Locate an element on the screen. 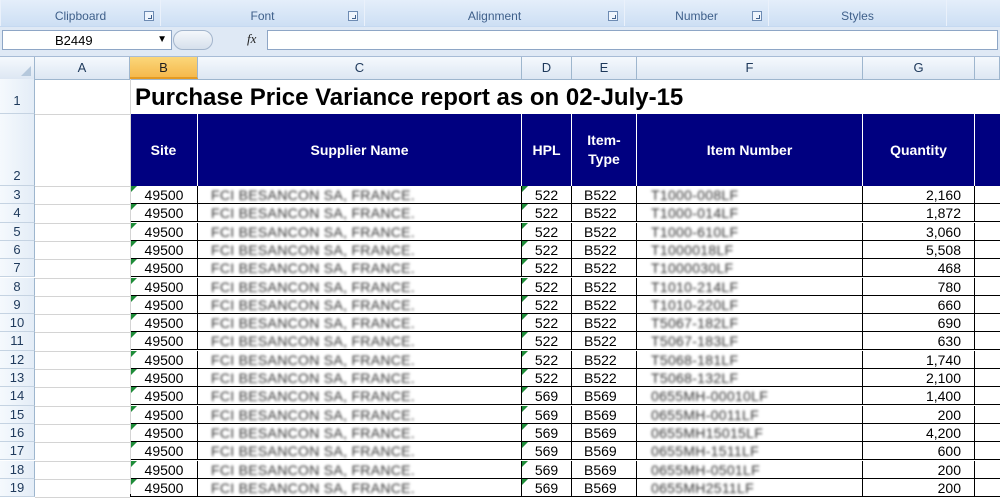 The image size is (1000, 498). cell-quantity: 690 is located at coordinates (919, 323).